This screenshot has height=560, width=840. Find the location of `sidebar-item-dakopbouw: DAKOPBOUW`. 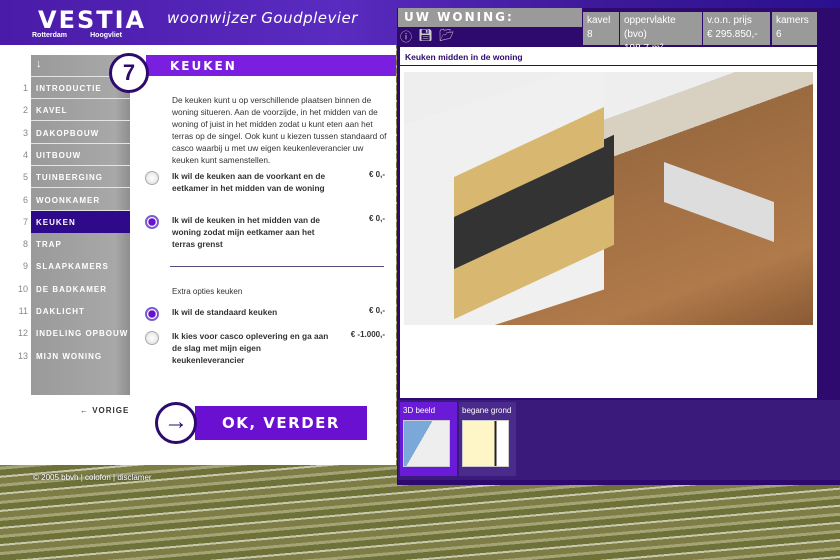

sidebar-item-dakopbouw: DAKOPBOUW is located at coordinates (80, 133).